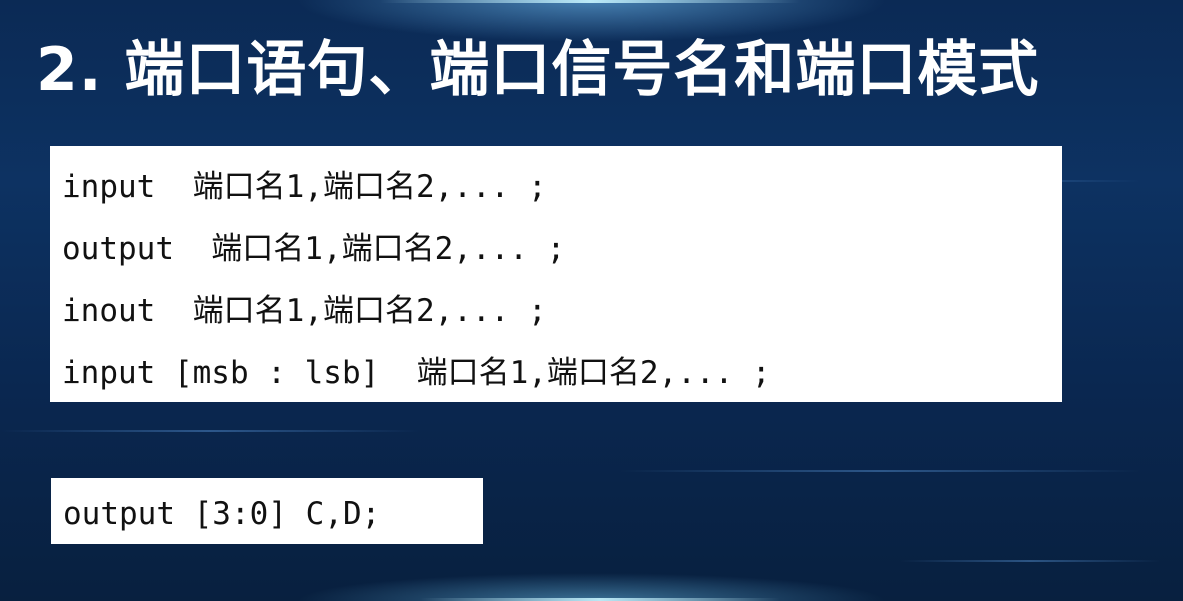  I want to click on syntax-line-inout: inout 端口名1,端口名2,... ;, so click(304, 311).